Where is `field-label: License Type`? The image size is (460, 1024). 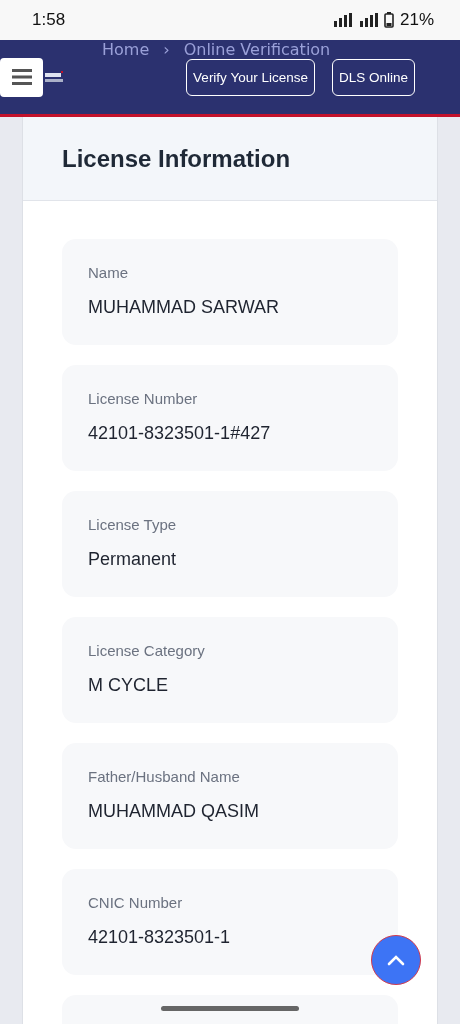
field-label: License Type is located at coordinates (133, 524).